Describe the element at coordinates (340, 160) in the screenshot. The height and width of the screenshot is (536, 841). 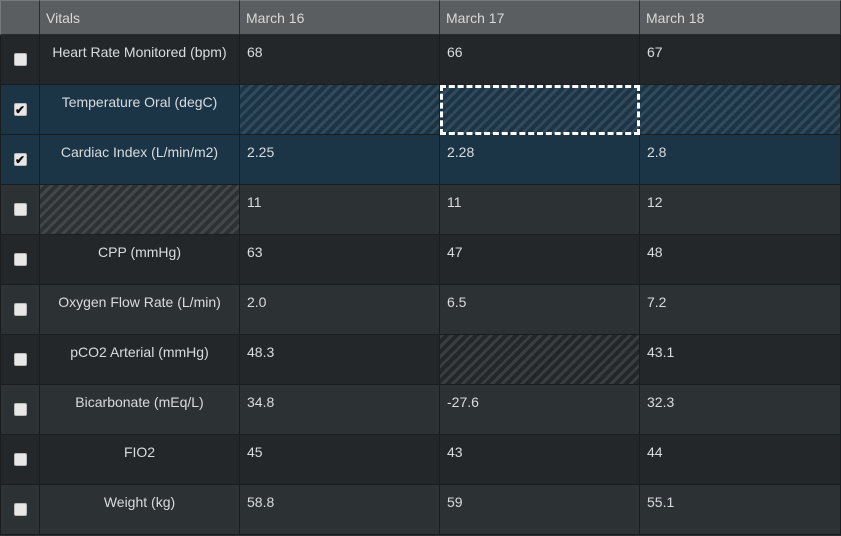
I see `value-cell: 2.25` at that location.